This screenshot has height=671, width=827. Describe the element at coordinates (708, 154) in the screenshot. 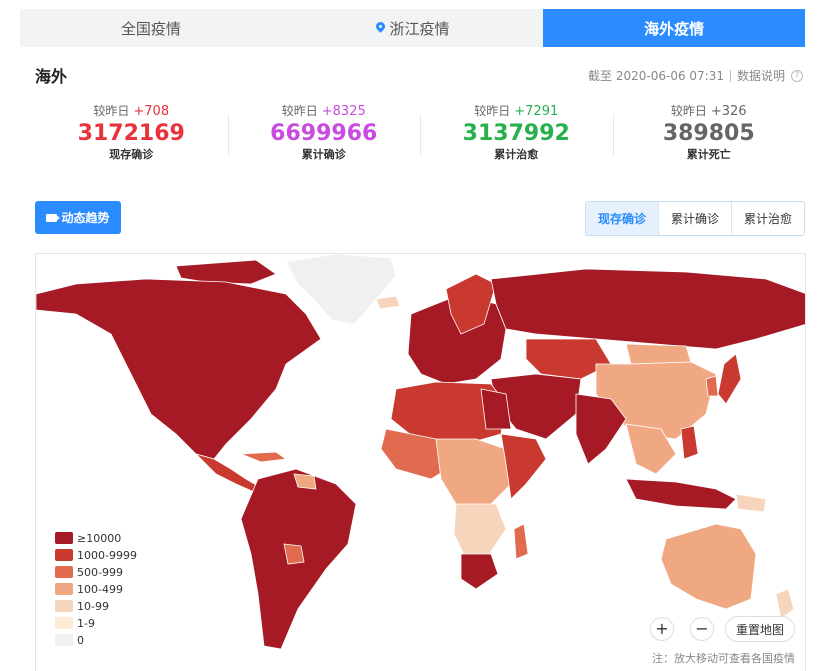

I see `stat-label: 累计死亡` at that location.